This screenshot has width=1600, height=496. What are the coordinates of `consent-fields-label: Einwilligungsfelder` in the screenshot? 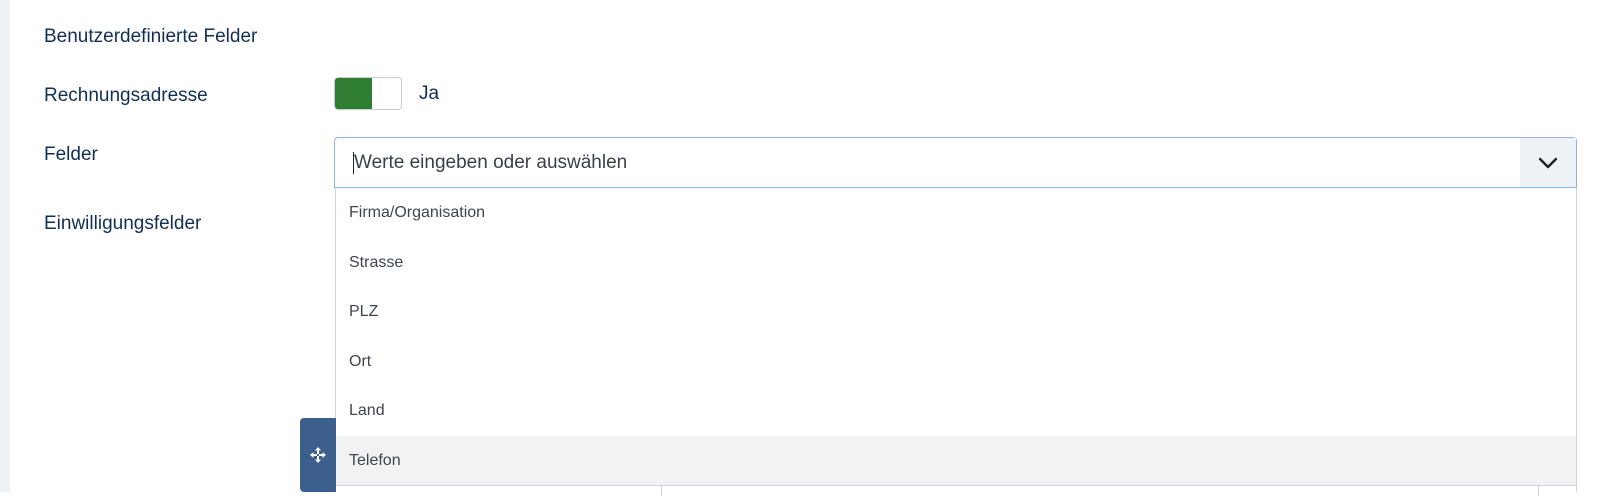 It's located at (123, 223).